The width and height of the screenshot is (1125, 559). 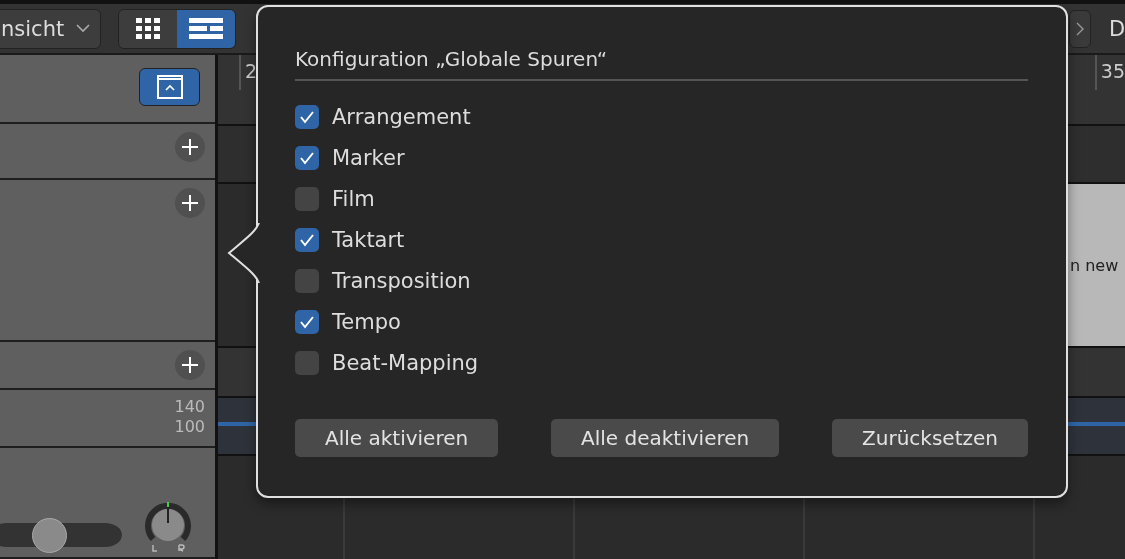 I want to click on list-icon, so click(x=206, y=28).